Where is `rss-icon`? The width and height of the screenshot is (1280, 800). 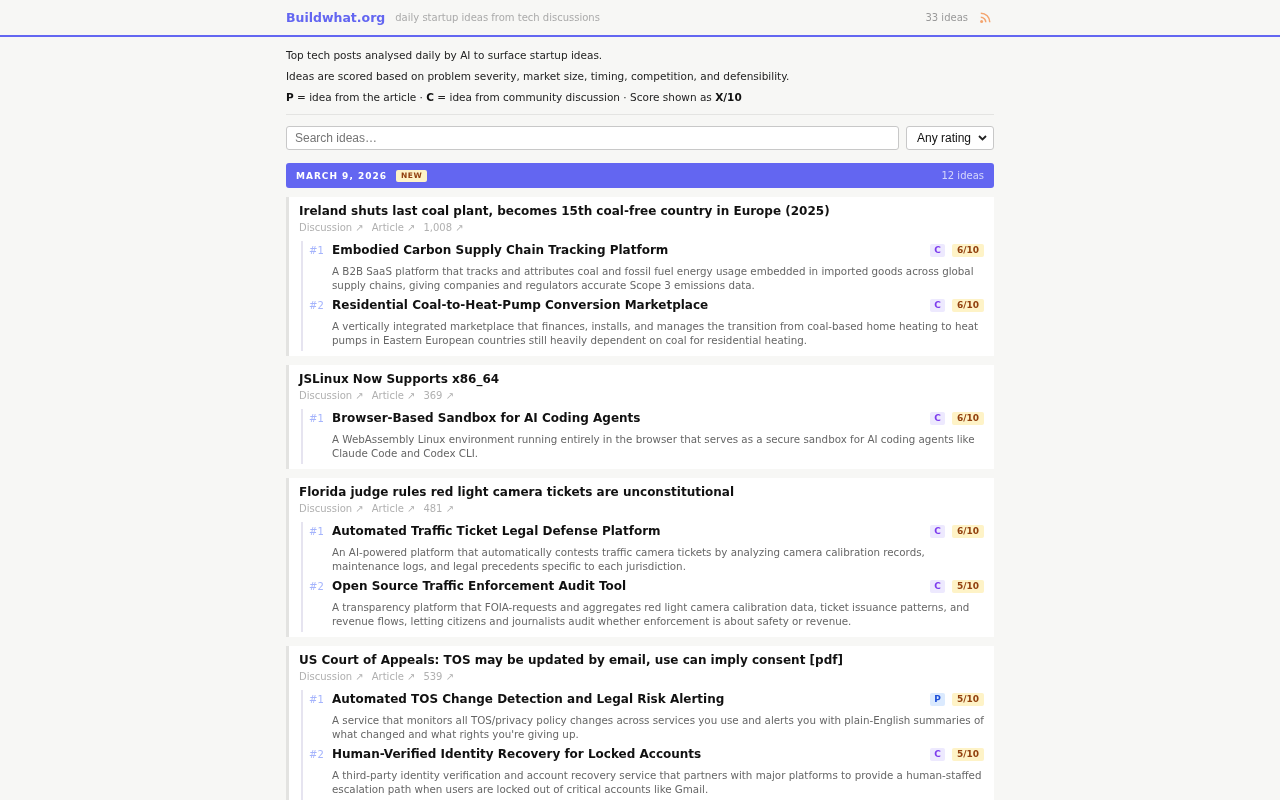 rss-icon is located at coordinates (985, 17).